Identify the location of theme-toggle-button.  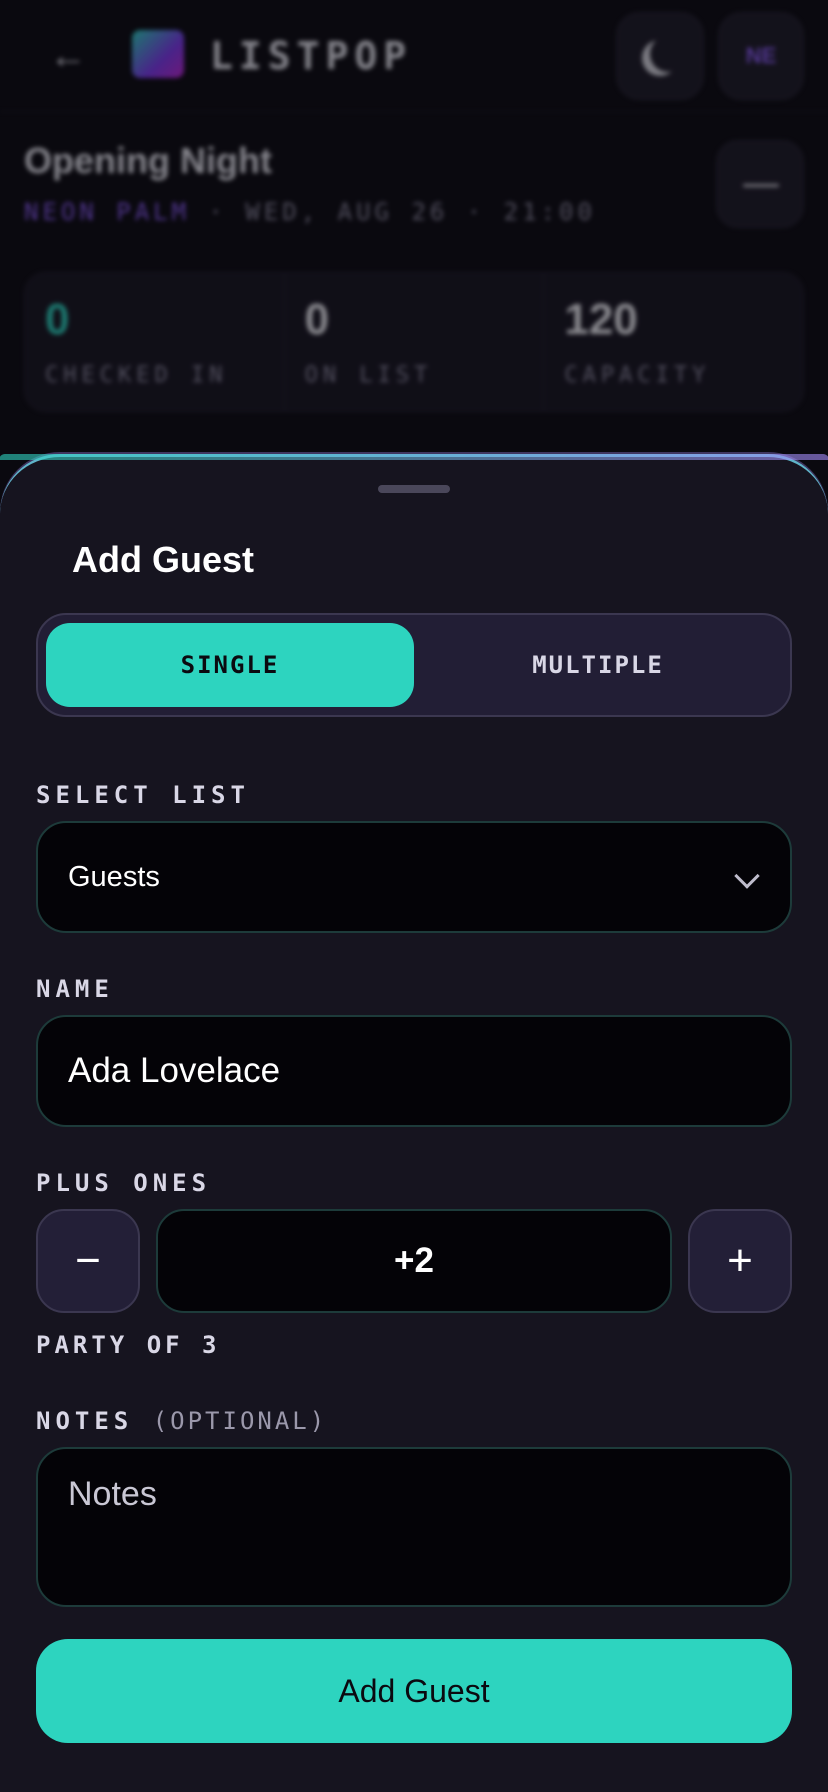
(660, 56).